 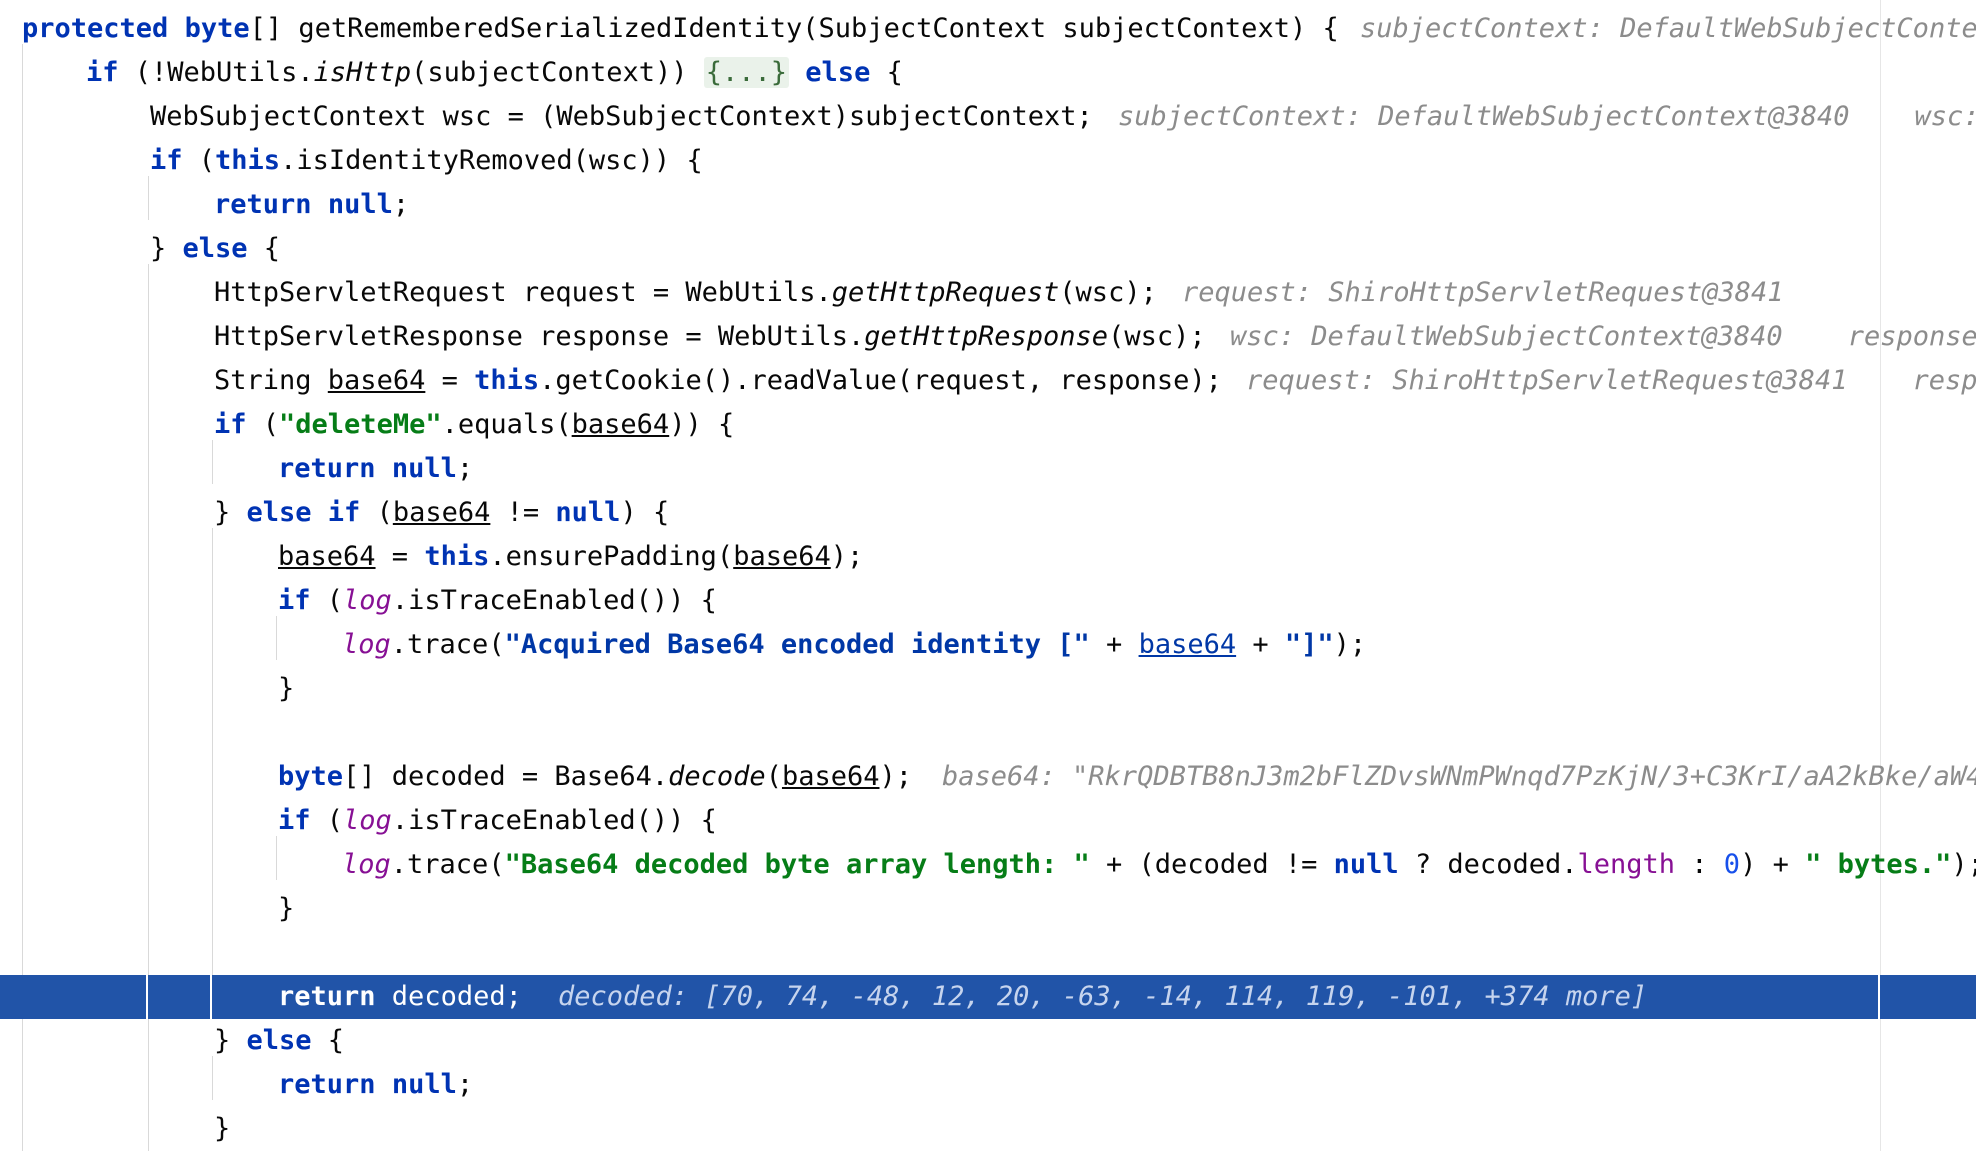 What do you see at coordinates (1668, 28) in the screenshot?
I see `inline-debug-value: subjectContext: DefaultWebSubjectContex` at bounding box center [1668, 28].